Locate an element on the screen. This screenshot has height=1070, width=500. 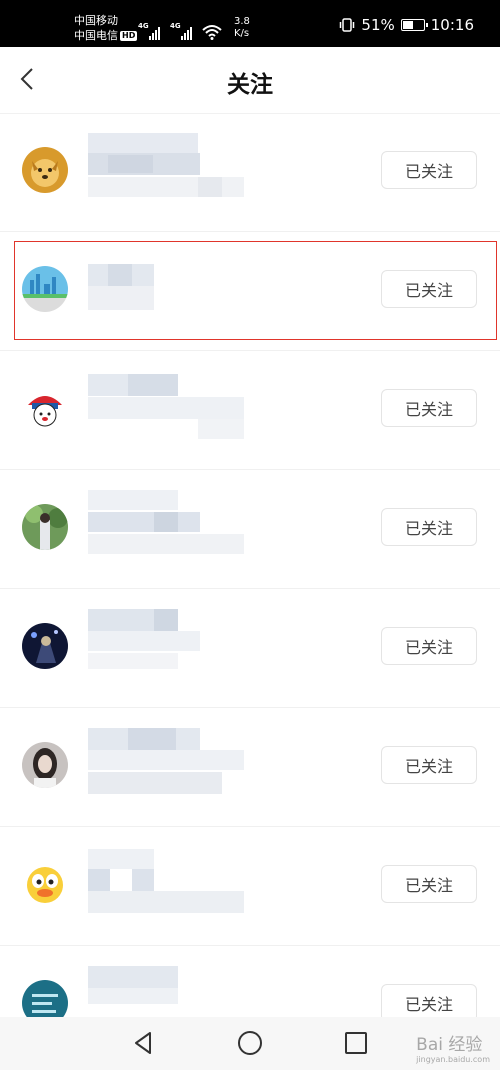
signal-2-icon: 4G is located at coordinates (181, 31).